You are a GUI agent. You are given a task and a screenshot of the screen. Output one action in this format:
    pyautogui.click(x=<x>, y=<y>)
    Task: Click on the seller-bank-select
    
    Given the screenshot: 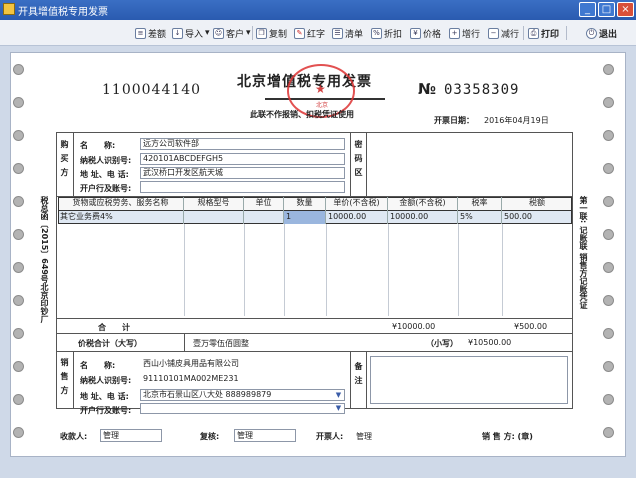 What is the action you would take?
    pyautogui.click(x=242, y=408)
    